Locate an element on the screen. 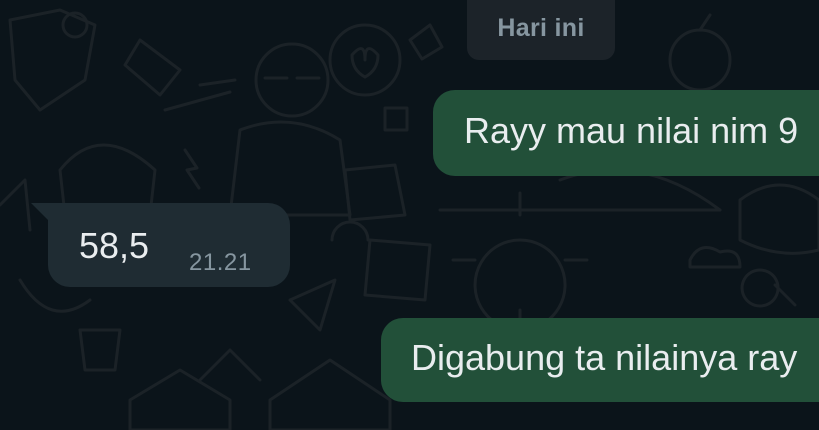 The image size is (819, 430). clipboard-doodle is located at coordinates (397, 270).